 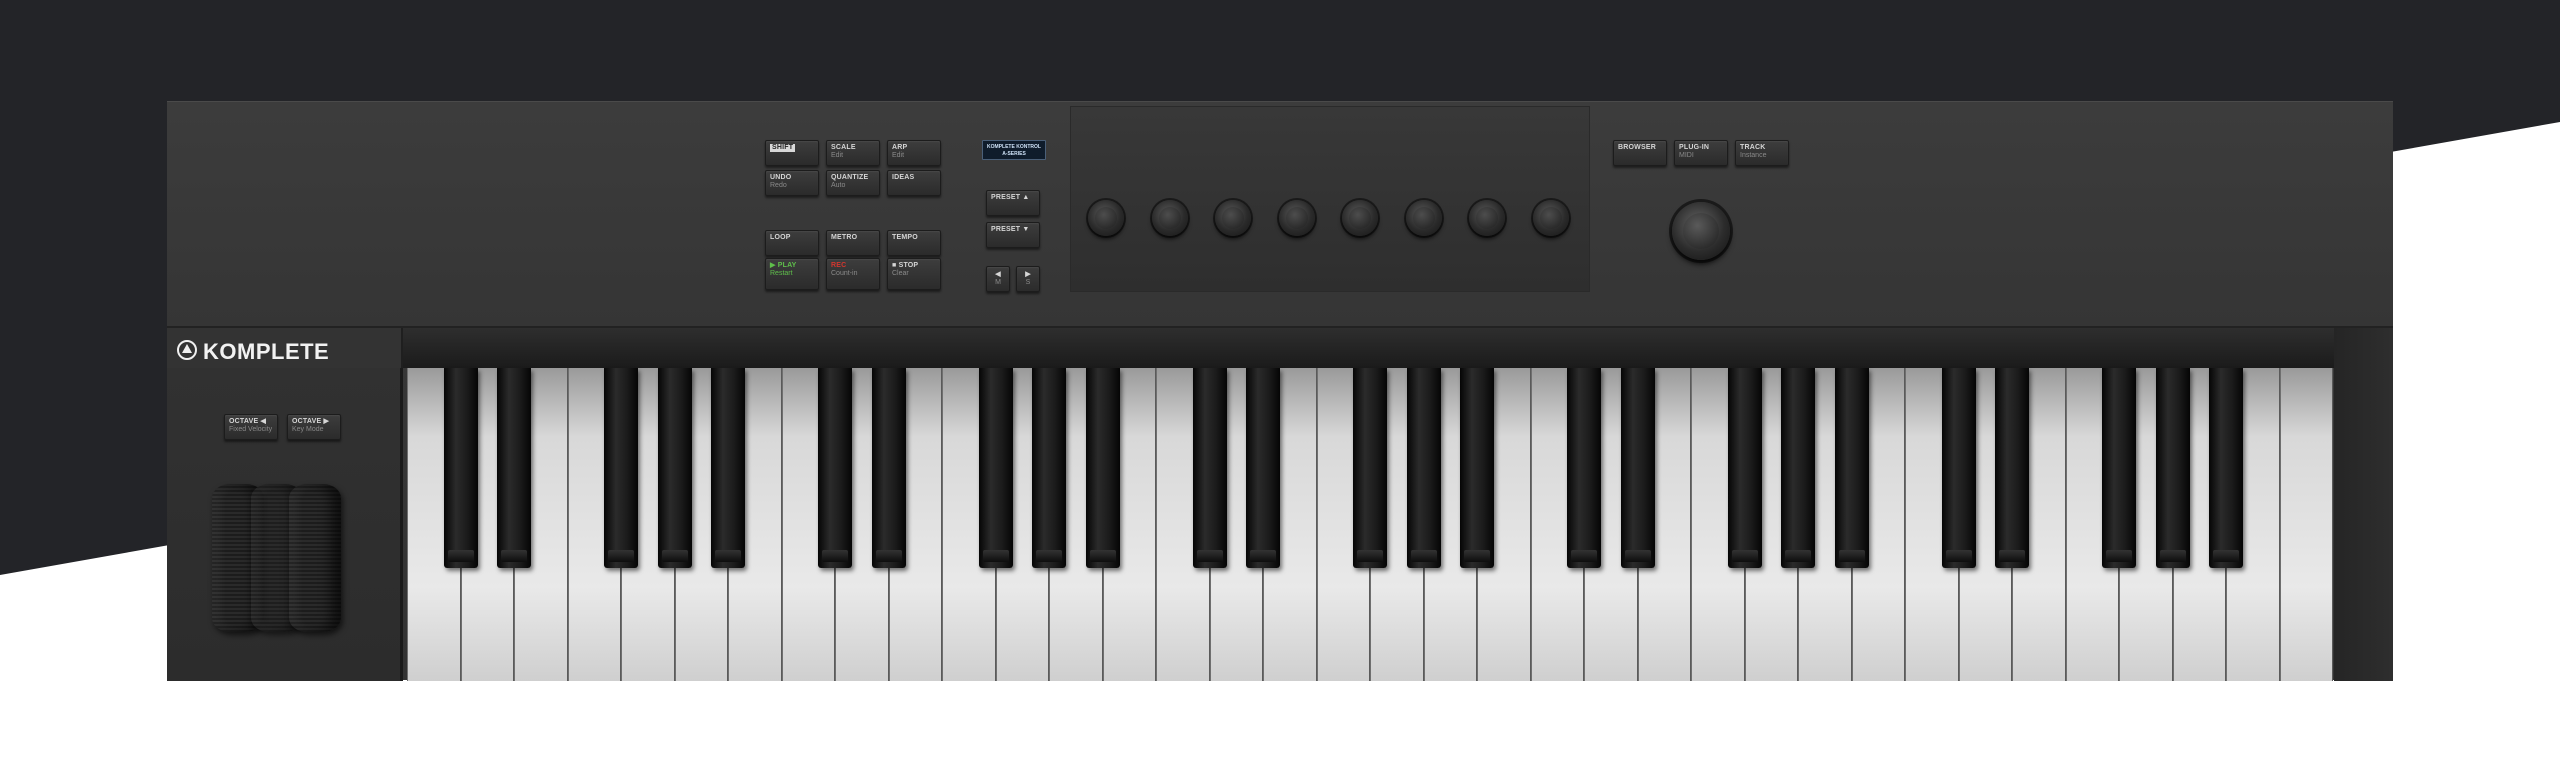 What do you see at coordinates (898, 155) in the screenshot?
I see `arp-sub: Edit` at bounding box center [898, 155].